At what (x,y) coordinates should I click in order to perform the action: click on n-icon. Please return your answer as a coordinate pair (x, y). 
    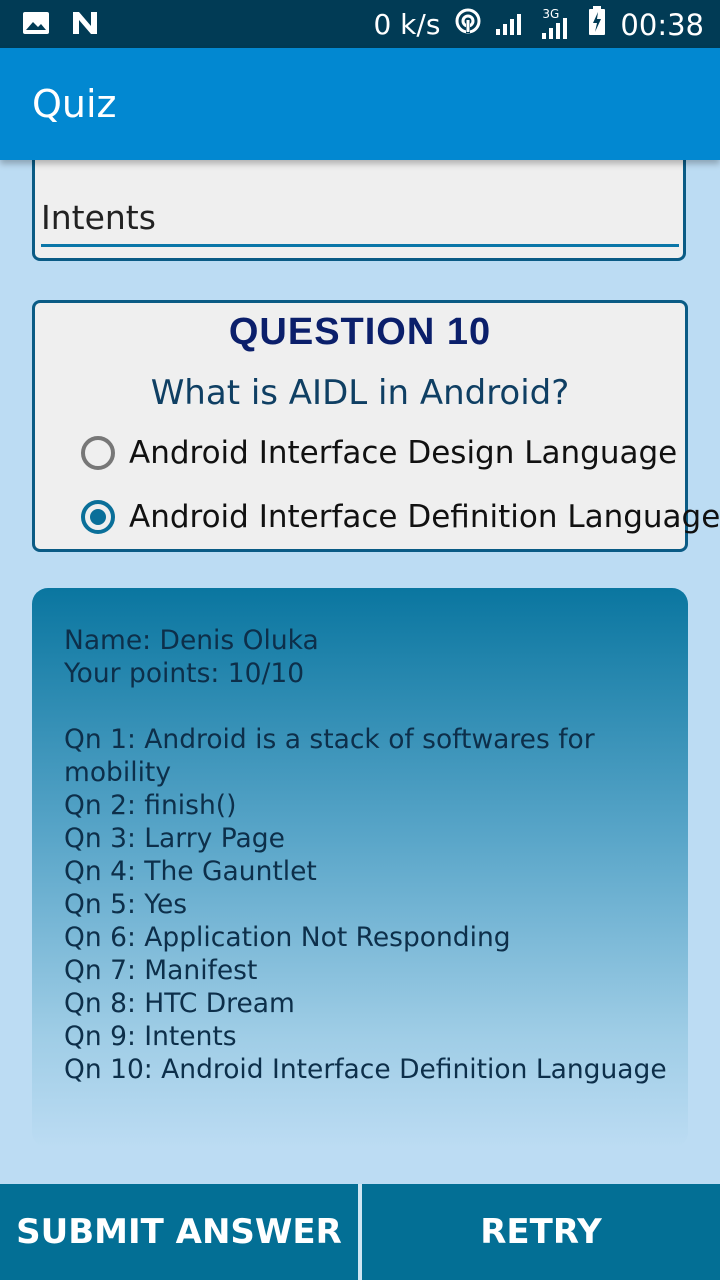
    Looking at the image, I should click on (85, 25).